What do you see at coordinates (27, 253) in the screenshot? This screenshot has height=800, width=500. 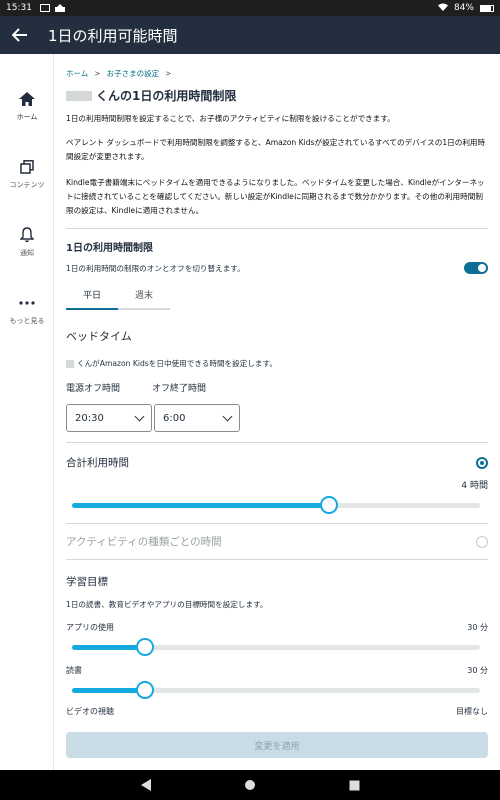 I see `nav-label-notifications: 通知` at bounding box center [27, 253].